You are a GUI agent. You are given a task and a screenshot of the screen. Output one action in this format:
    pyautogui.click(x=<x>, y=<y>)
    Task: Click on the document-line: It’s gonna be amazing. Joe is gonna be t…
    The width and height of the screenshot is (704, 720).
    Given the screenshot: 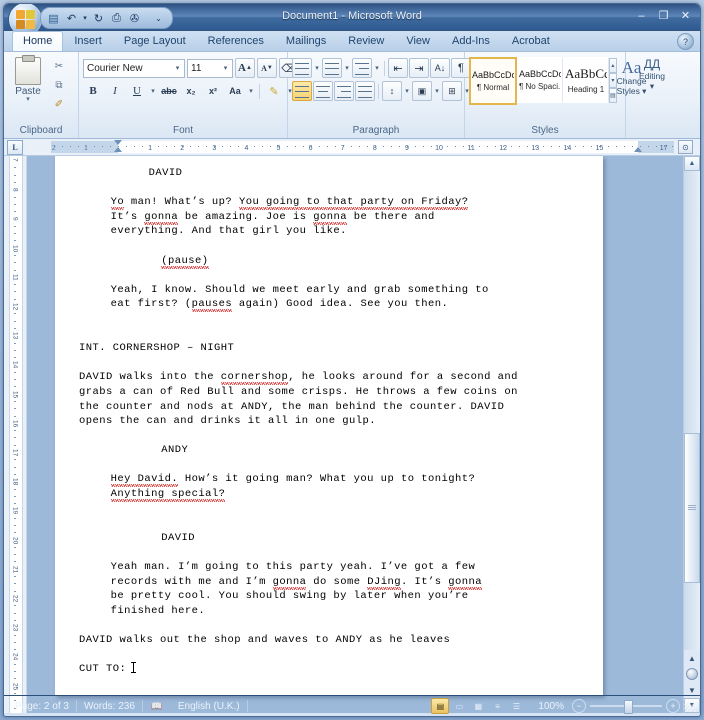 What is the action you would take?
    pyautogui.click(x=336, y=217)
    